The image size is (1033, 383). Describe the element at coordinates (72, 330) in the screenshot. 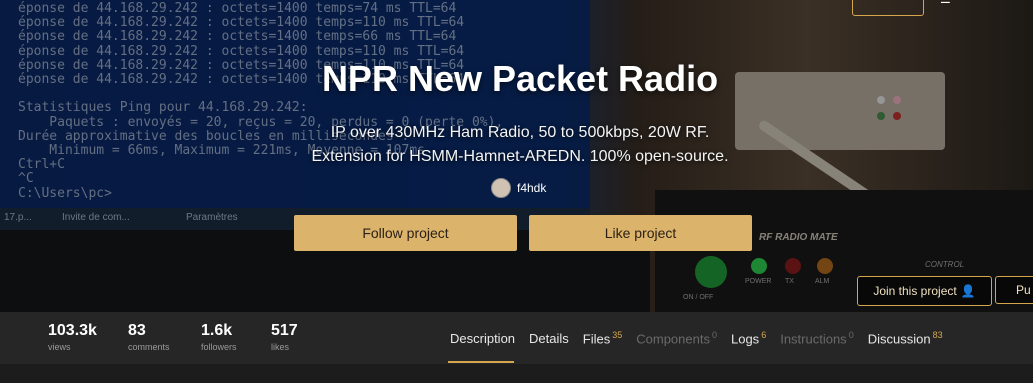

I see `stat-value: 103.3k` at that location.